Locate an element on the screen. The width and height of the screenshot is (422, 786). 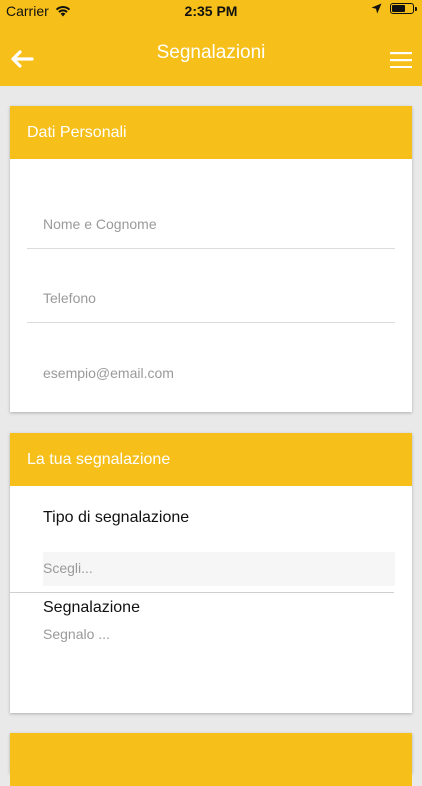
location-arrow-icon is located at coordinates (376, 8).